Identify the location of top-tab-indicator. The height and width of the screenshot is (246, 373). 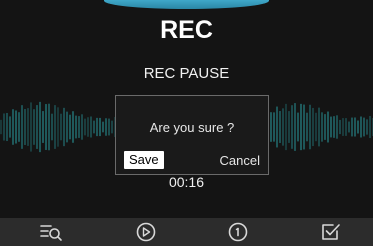
(186, 4).